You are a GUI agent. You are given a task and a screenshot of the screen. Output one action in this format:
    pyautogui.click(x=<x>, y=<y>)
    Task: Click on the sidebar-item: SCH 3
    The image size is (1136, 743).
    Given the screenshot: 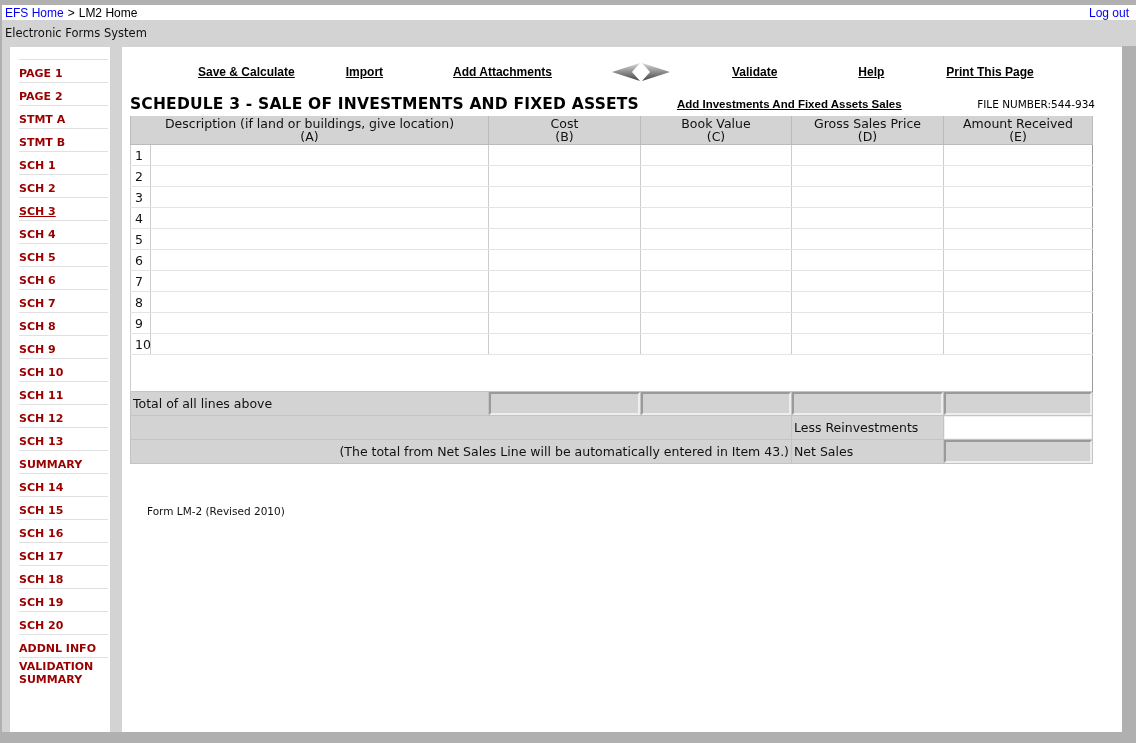 What is the action you would take?
    pyautogui.click(x=37, y=211)
    